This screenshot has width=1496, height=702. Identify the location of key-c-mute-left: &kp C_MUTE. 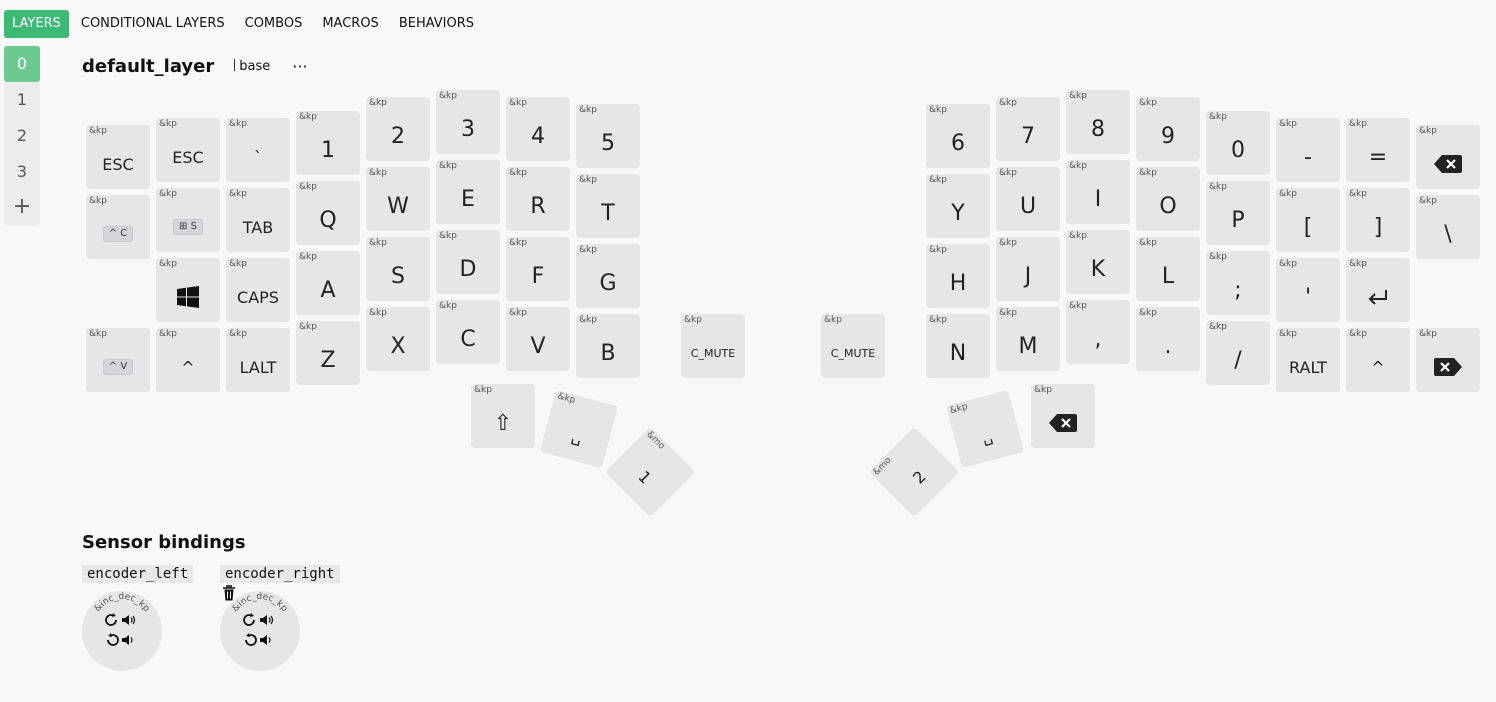
(713, 346).